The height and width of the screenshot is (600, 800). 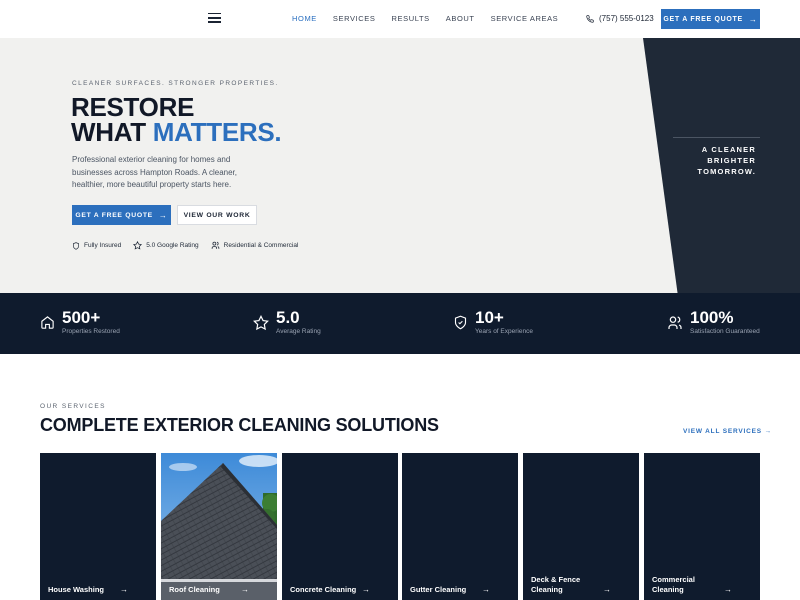 What do you see at coordinates (712, 317) in the screenshot?
I see `stat-value: 100%` at bounding box center [712, 317].